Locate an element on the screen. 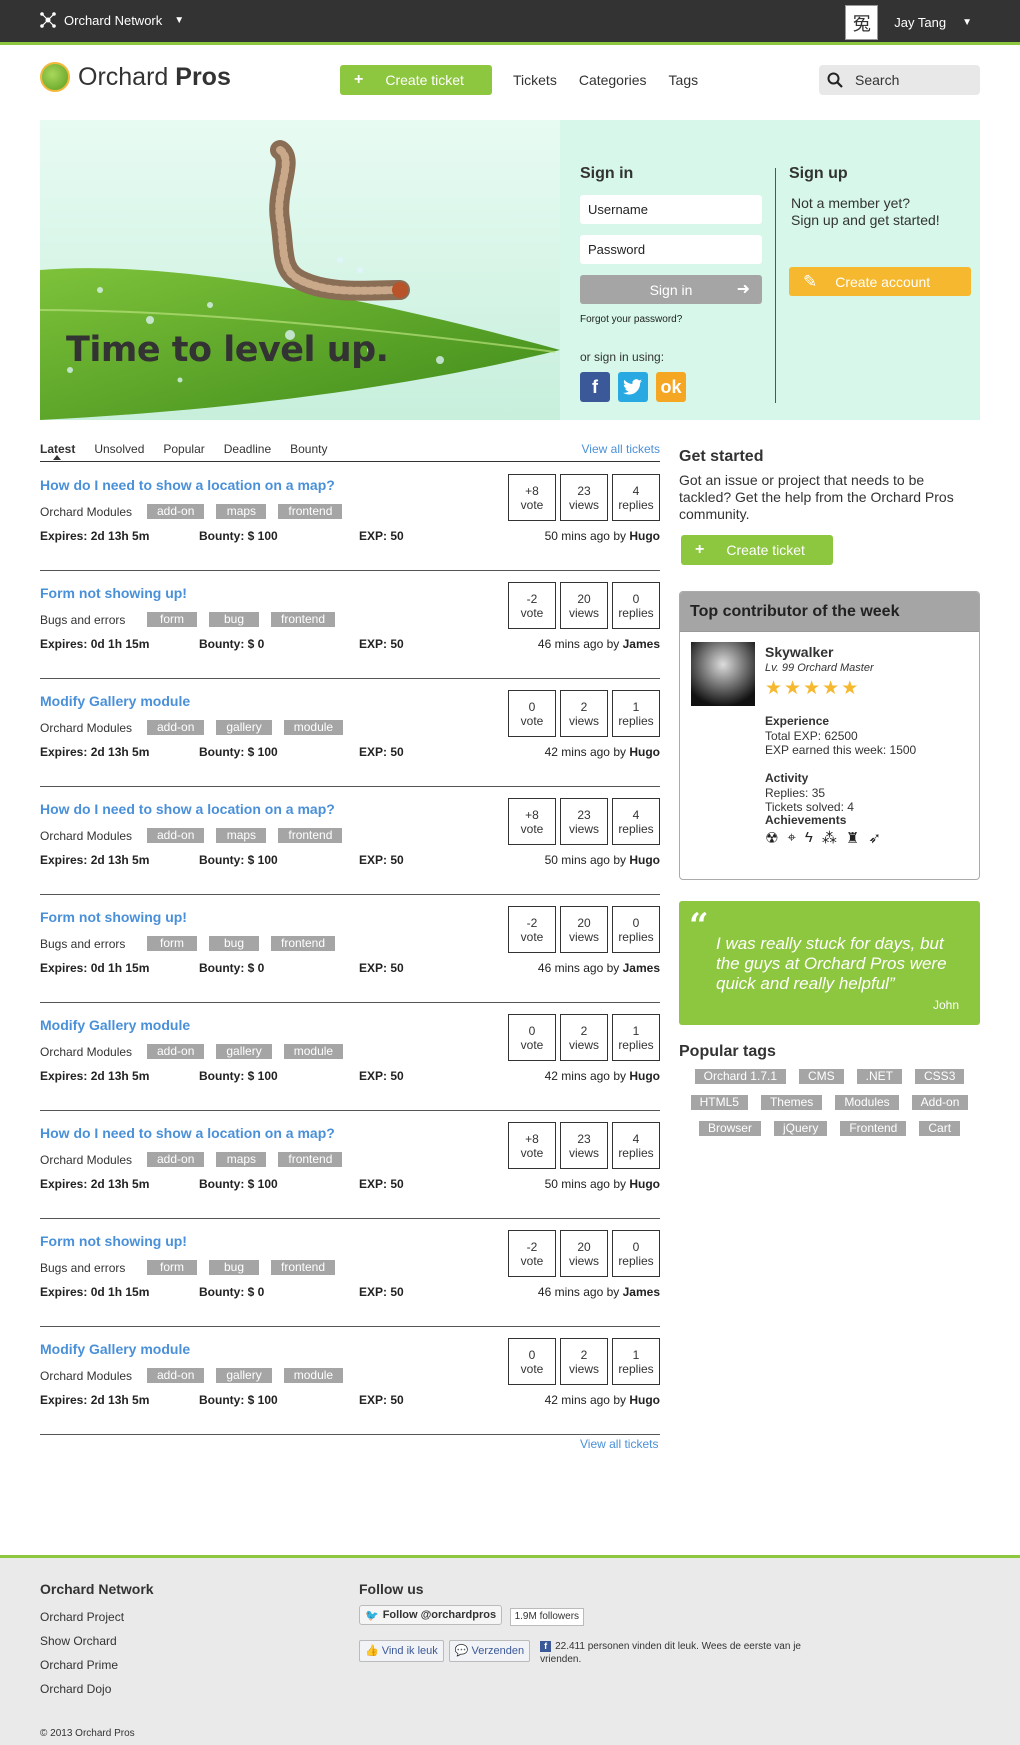  stars-icon: ⁂ is located at coordinates (829, 838).